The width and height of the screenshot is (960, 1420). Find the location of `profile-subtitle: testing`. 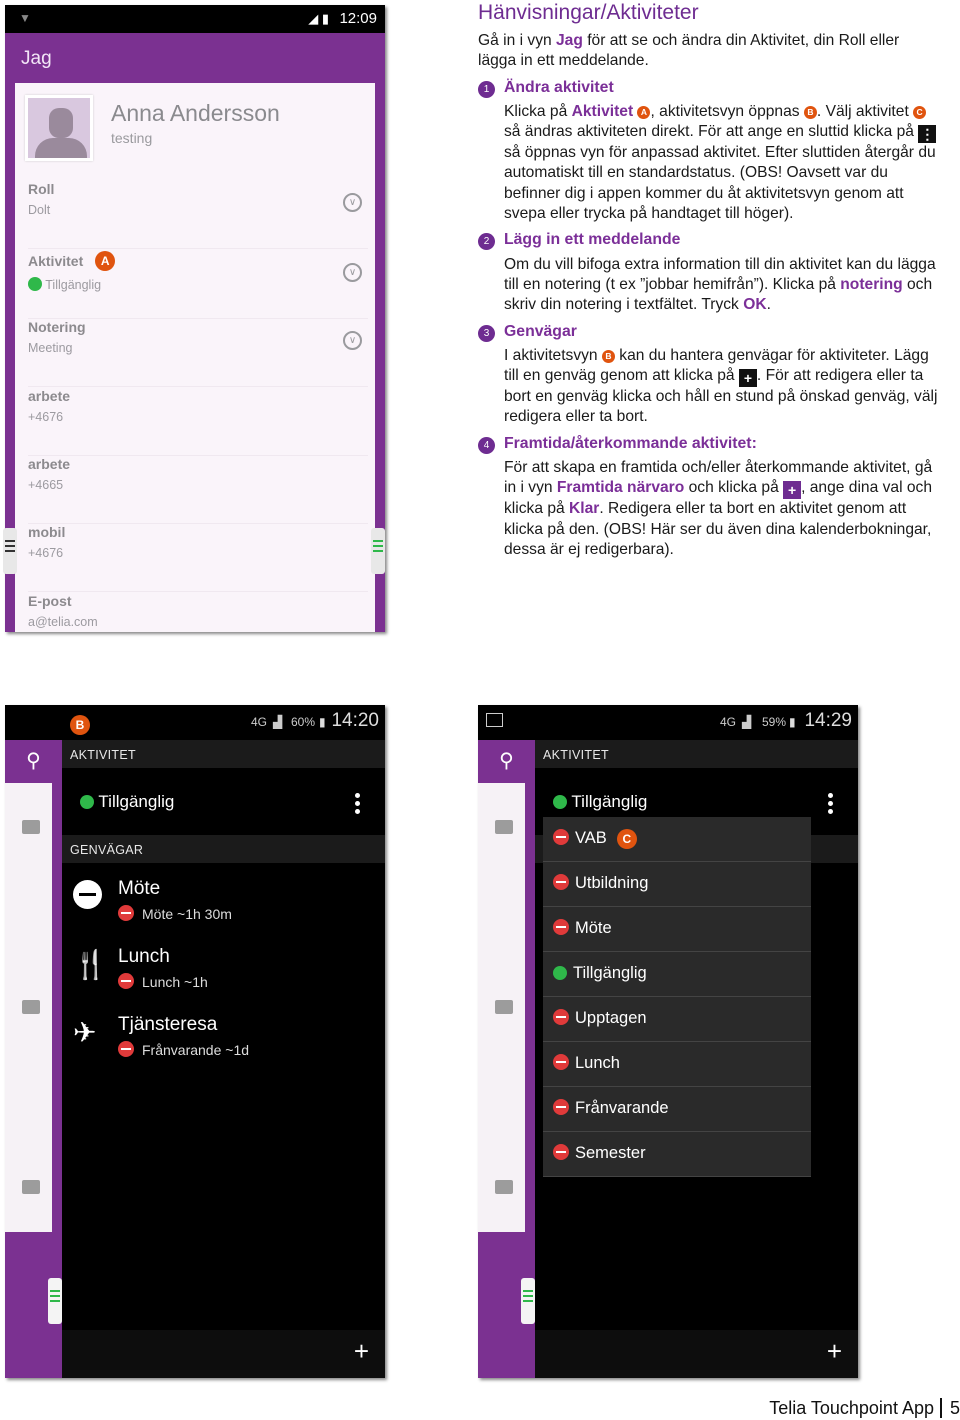

profile-subtitle: testing is located at coordinates (132, 138).